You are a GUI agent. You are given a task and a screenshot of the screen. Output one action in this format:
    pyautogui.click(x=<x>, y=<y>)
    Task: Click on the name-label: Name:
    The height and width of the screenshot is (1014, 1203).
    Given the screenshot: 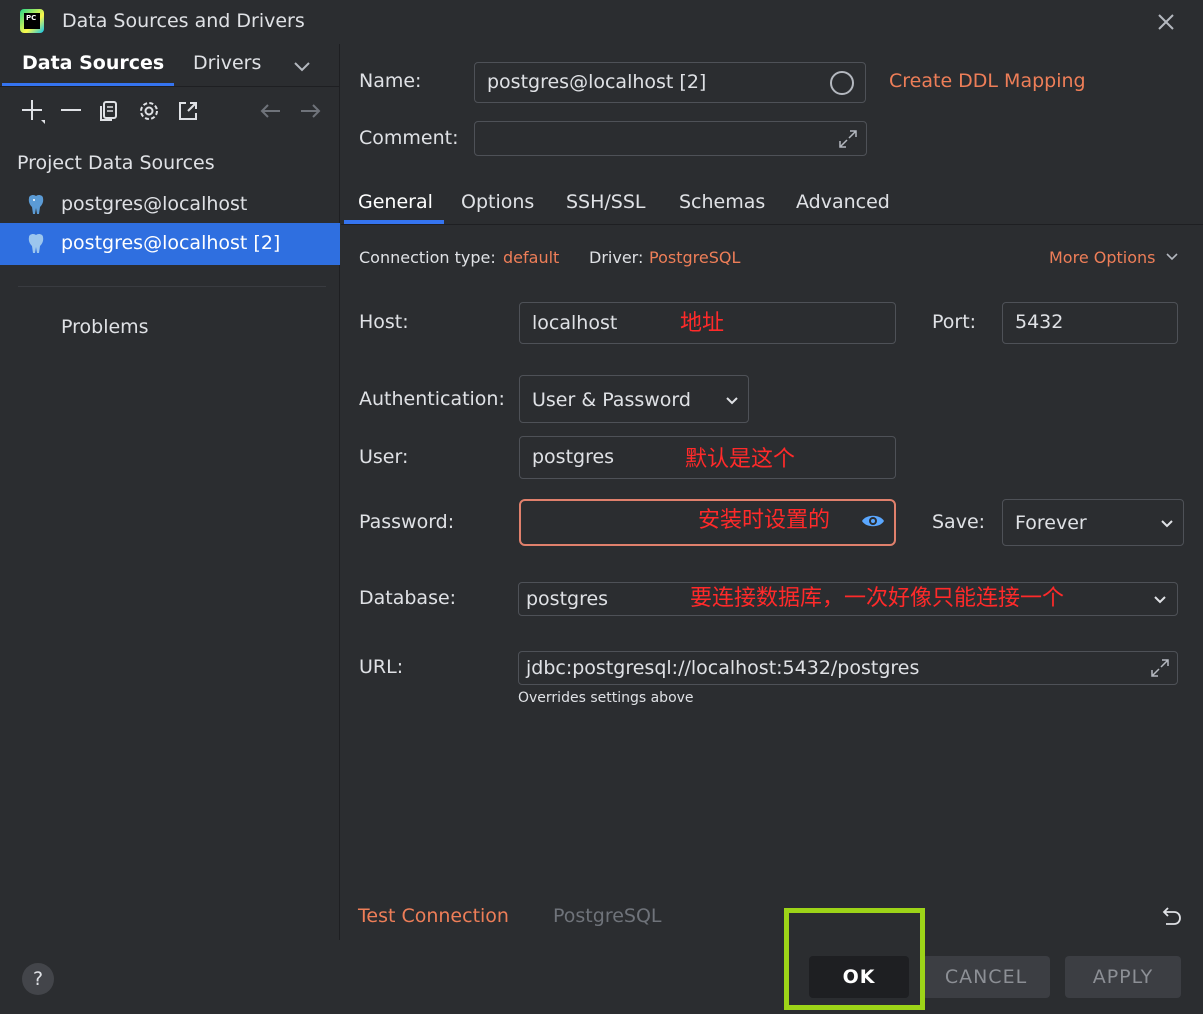 What is the action you would take?
    pyautogui.click(x=390, y=81)
    